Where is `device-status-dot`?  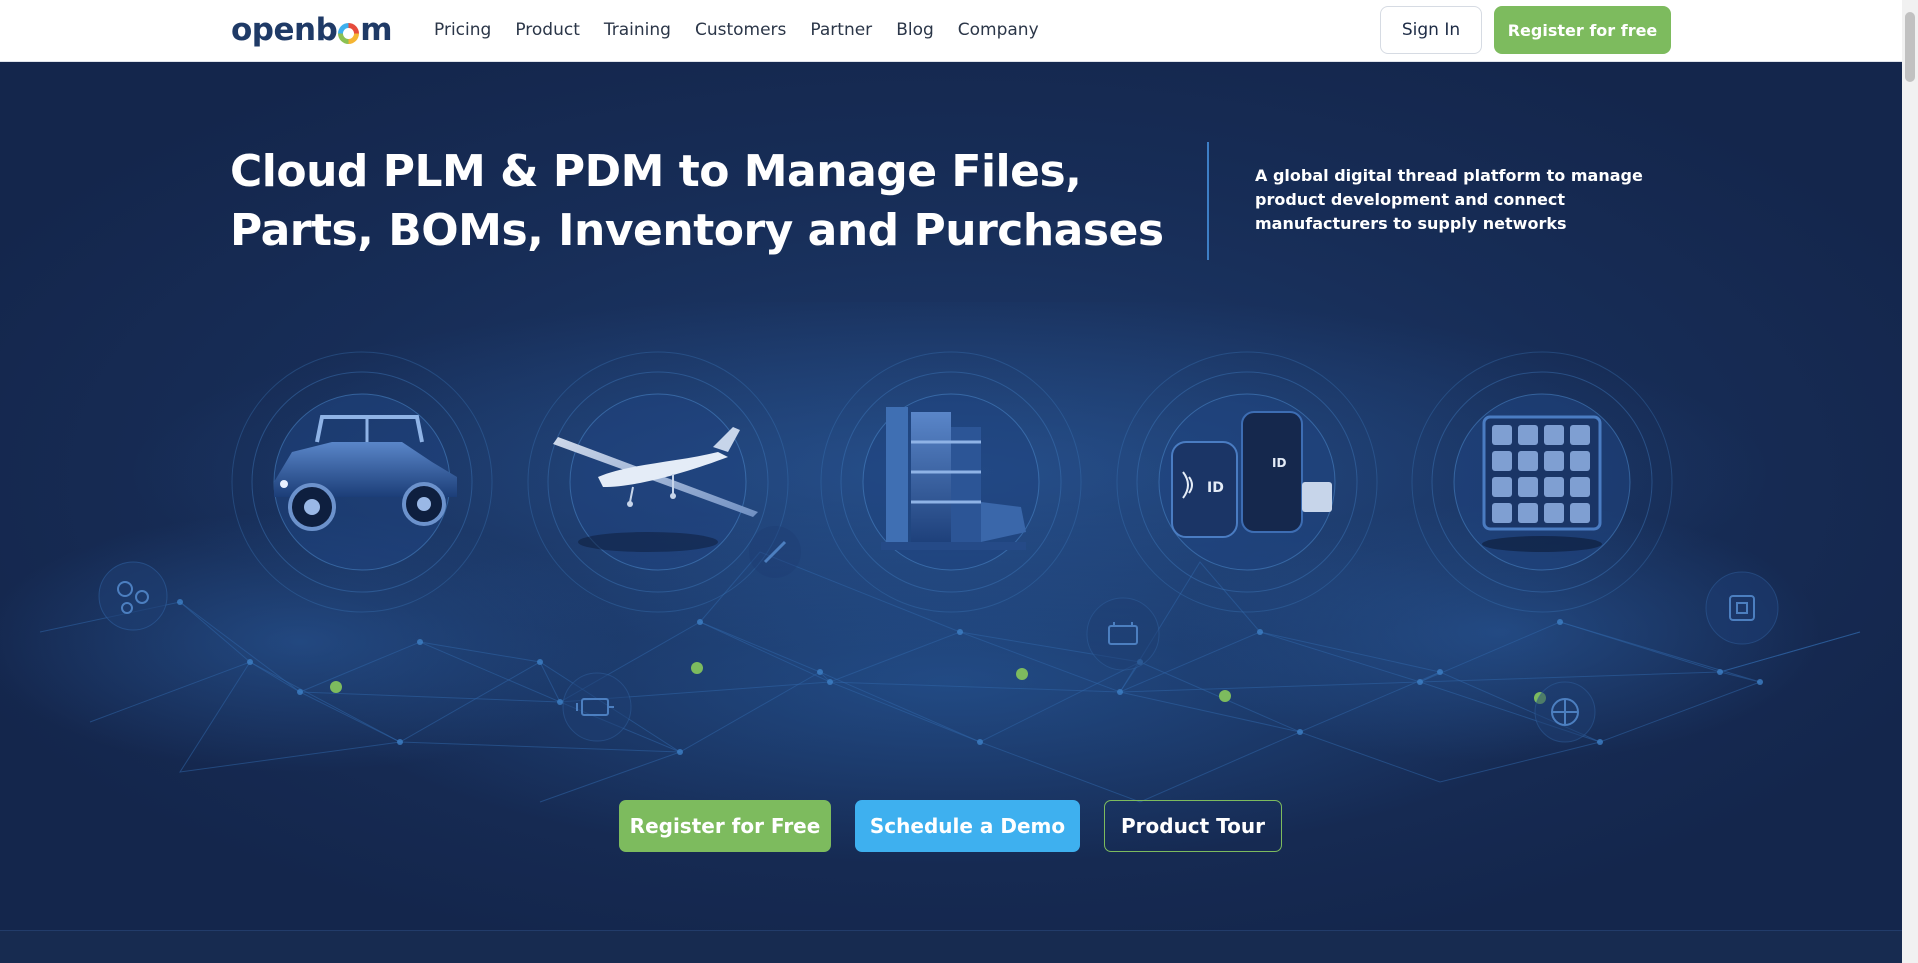 device-status-dot is located at coordinates (1225, 696).